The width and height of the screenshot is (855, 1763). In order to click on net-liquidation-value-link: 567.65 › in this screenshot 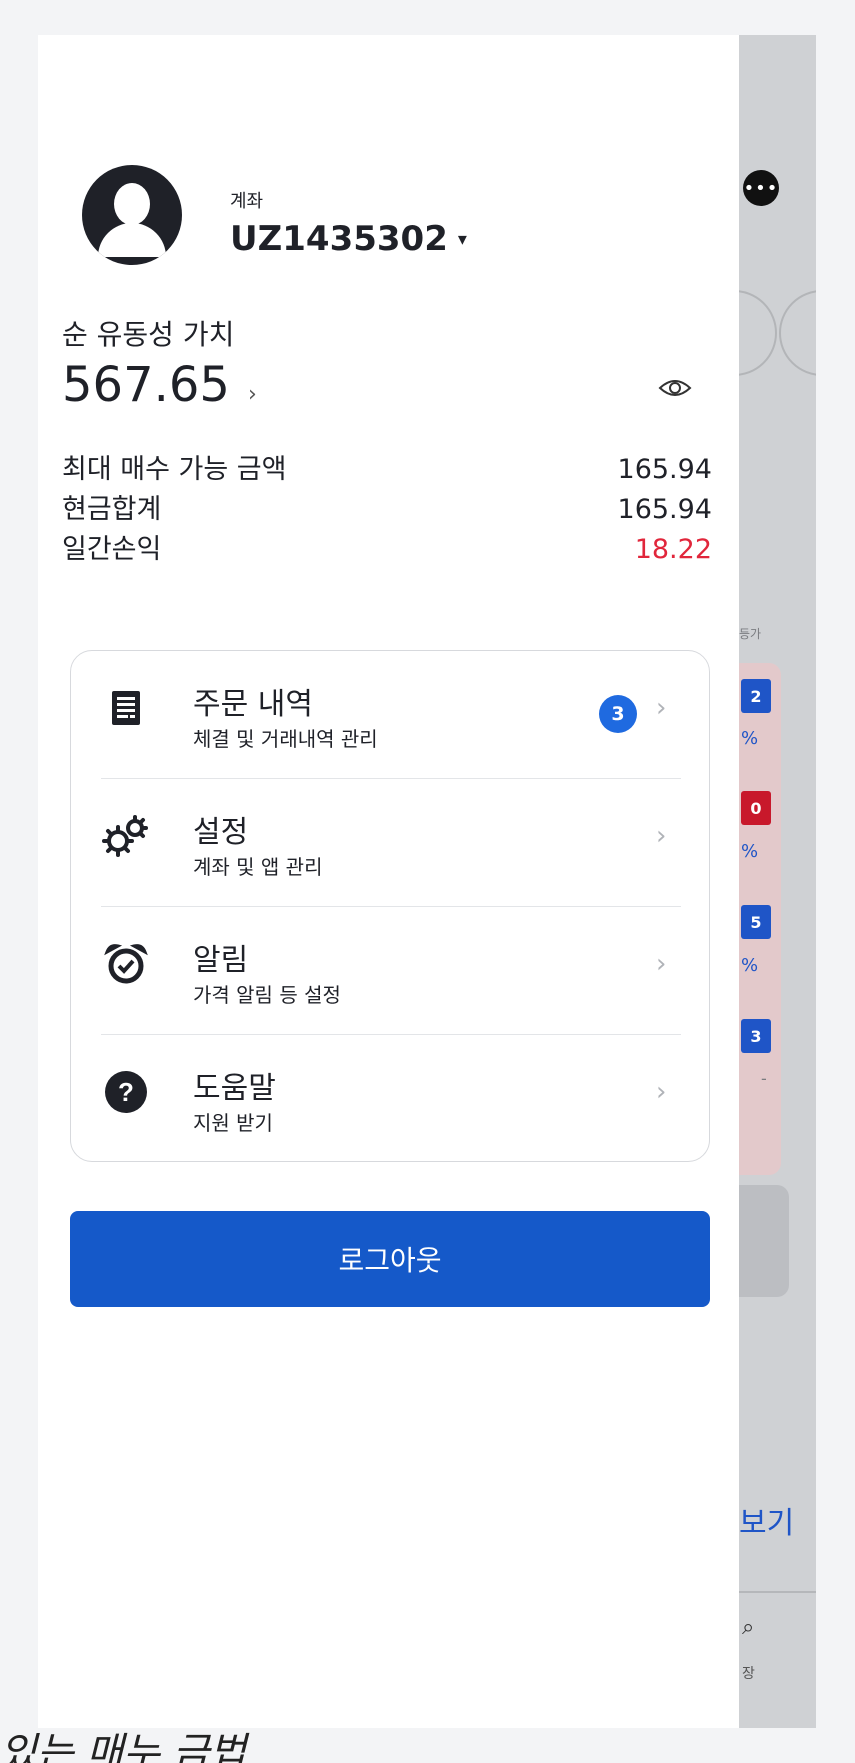, I will do `click(159, 385)`.